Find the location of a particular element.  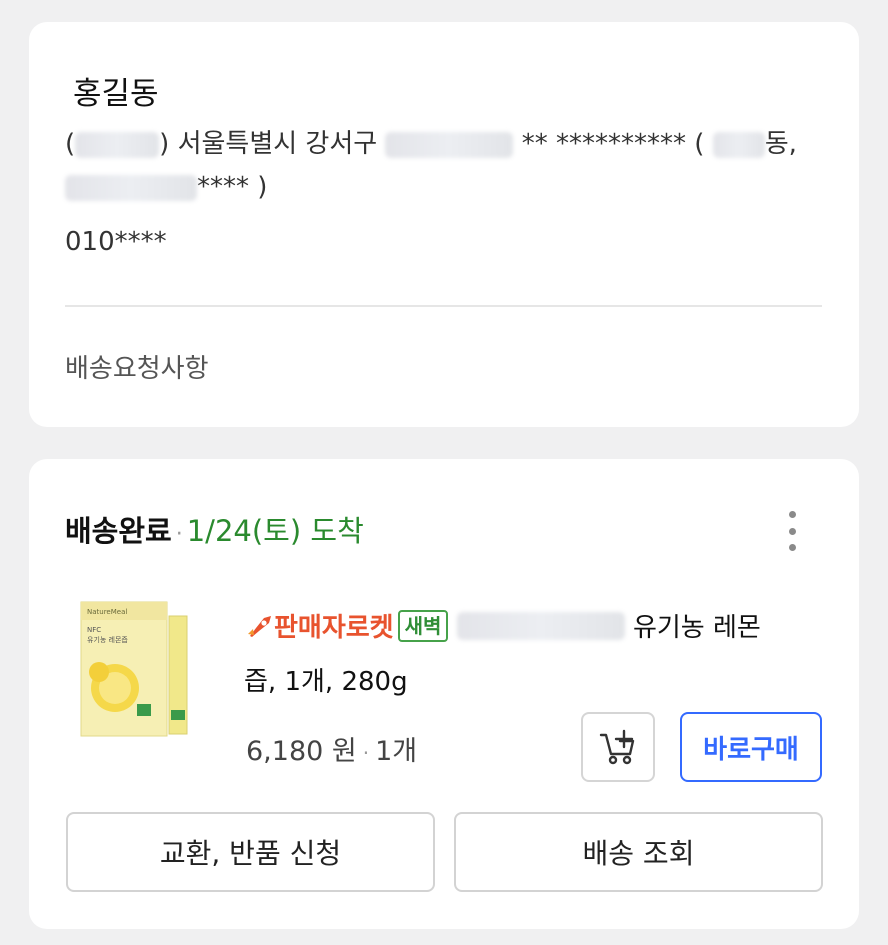

address-line-2: **** ) is located at coordinates (166, 187).